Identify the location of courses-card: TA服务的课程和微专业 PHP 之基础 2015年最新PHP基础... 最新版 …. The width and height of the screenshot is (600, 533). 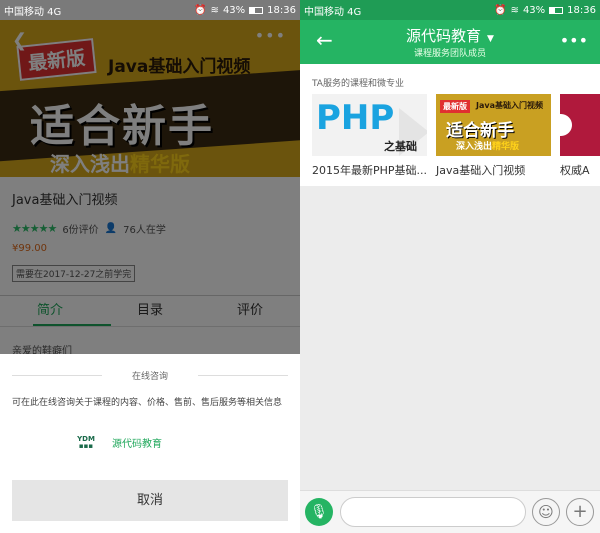
(450, 125).